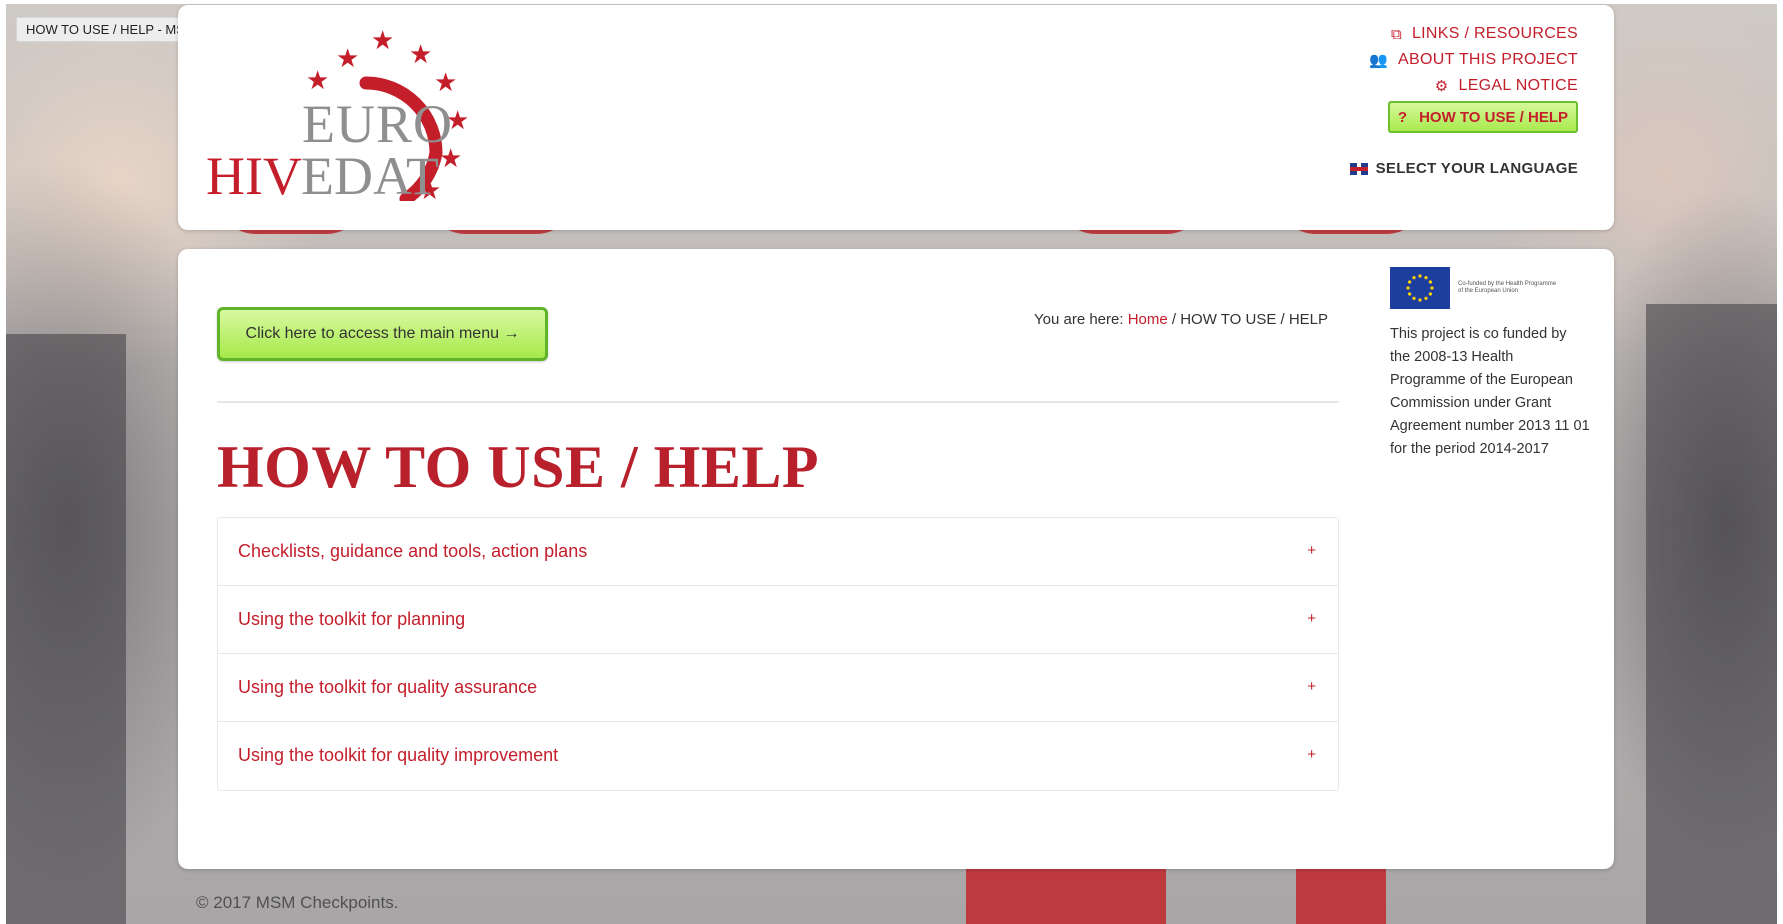  I want to click on nav-link-help-active: ? HOW TO USE / HELP, so click(1482, 117).